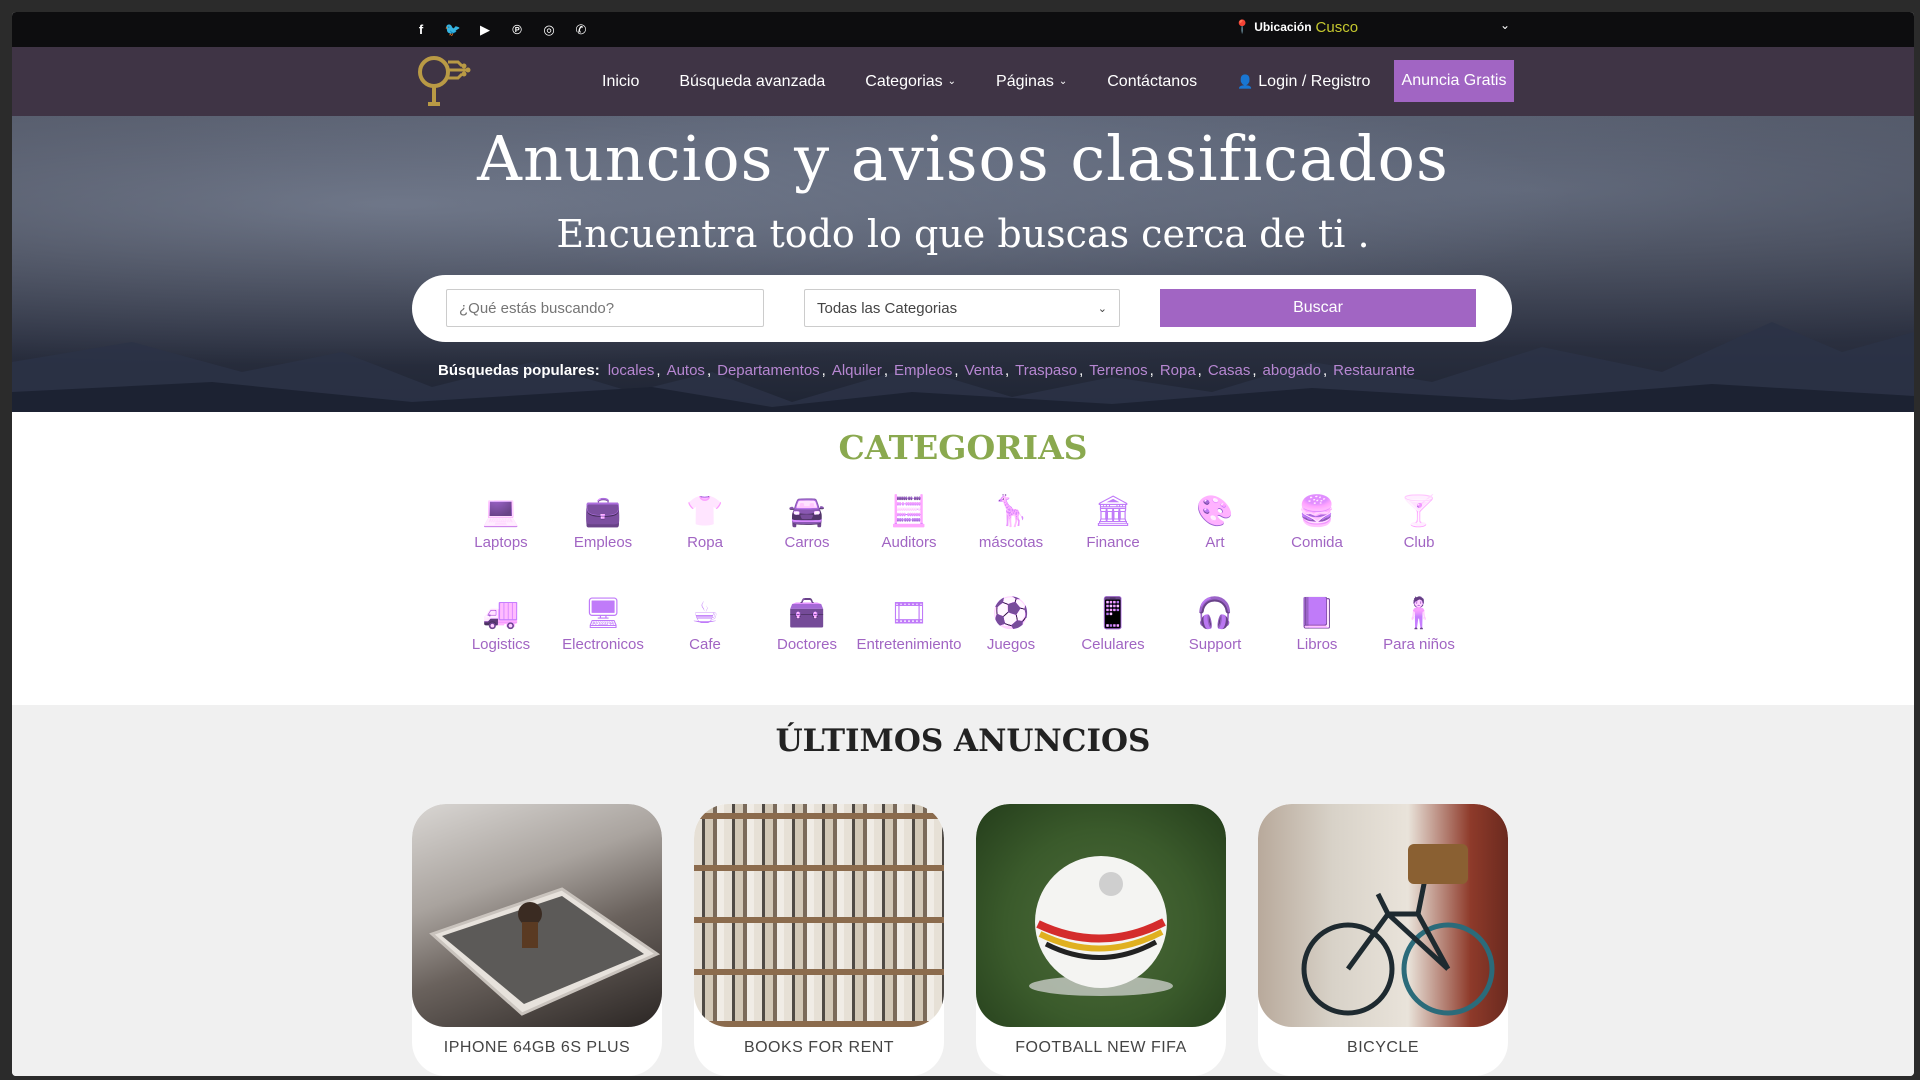 This screenshot has height=1080, width=1920. What do you see at coordinates (1419, 644) in the screenshot?
I see `category-label: Para niños` at bounding box center [1419, 644].